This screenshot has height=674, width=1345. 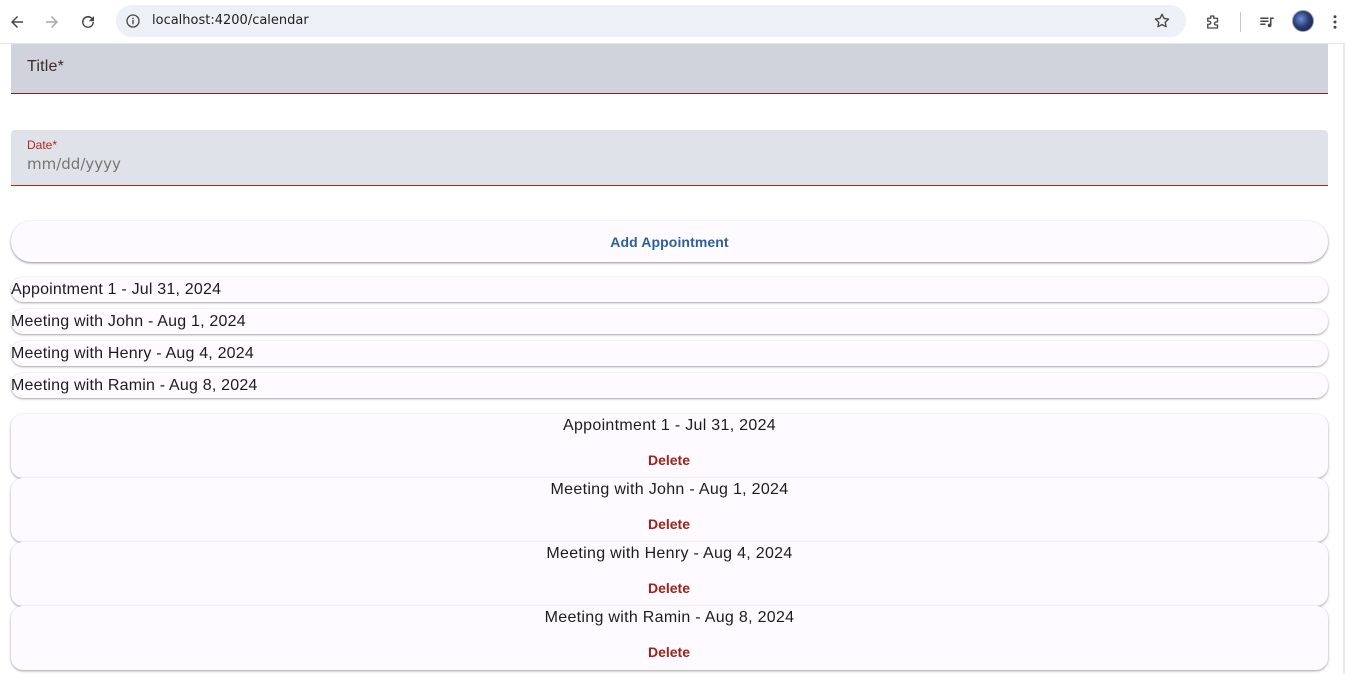 I want to click on extensions-icon, so click(x=1213, y=22).